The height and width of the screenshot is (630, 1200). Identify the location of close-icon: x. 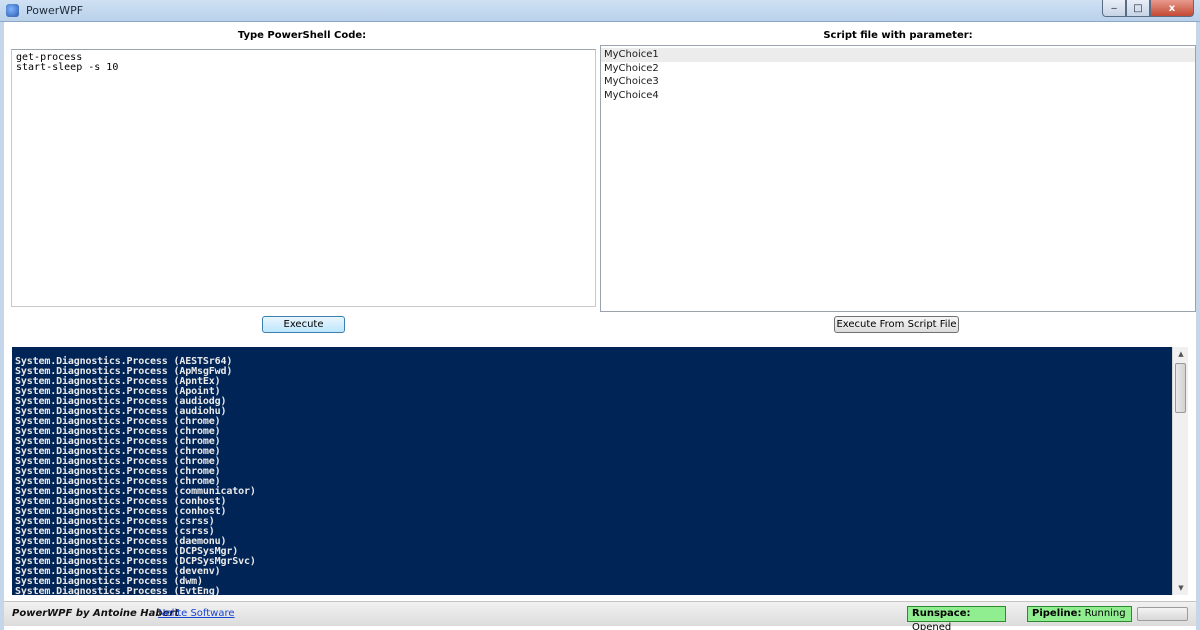
(1172, 8).